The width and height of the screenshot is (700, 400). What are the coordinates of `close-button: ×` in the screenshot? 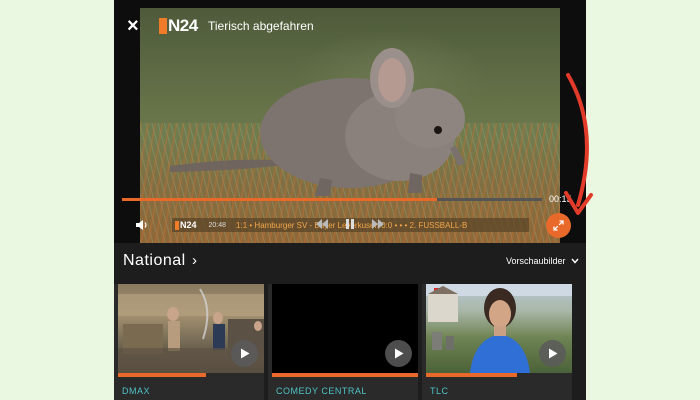 It's located at (137, 26).